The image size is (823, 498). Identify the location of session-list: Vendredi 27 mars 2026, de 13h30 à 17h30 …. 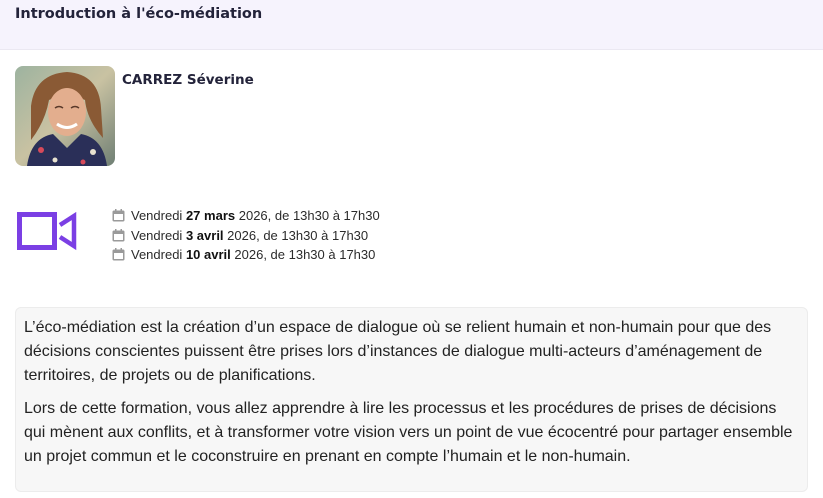
(246, 235).